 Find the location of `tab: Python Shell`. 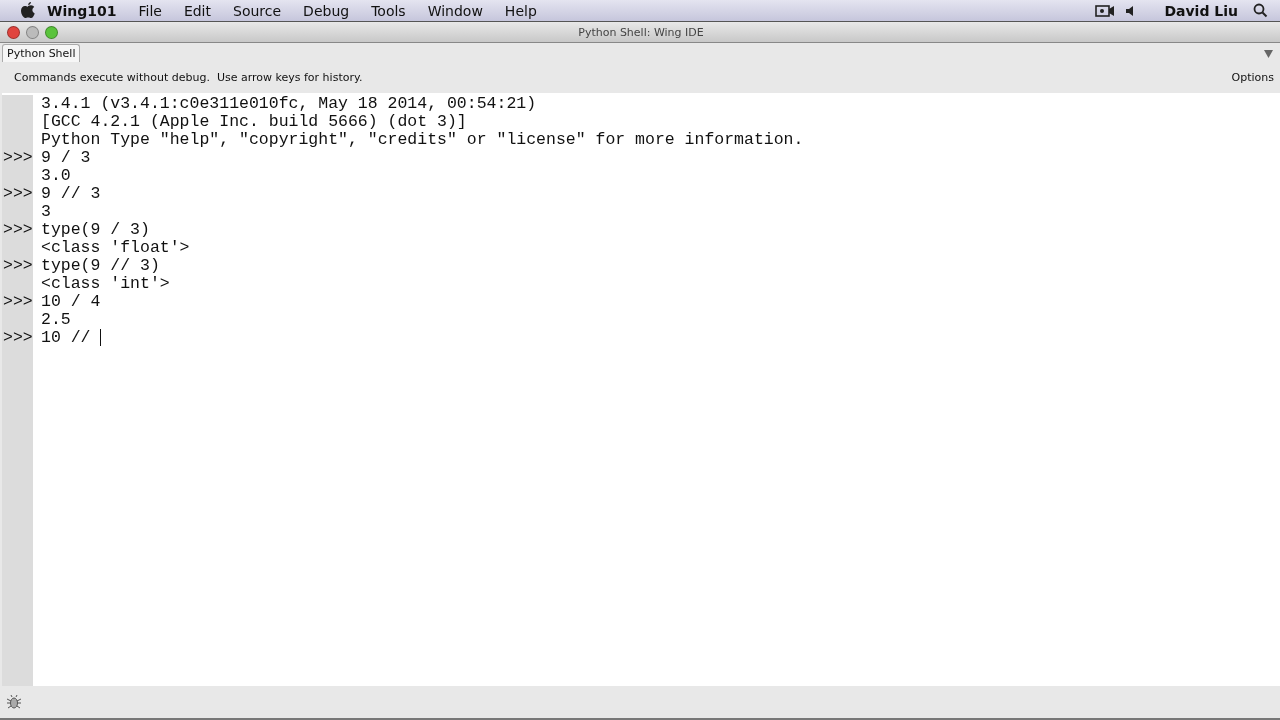

tab: Python Shell is located at coordinates (41, 53).